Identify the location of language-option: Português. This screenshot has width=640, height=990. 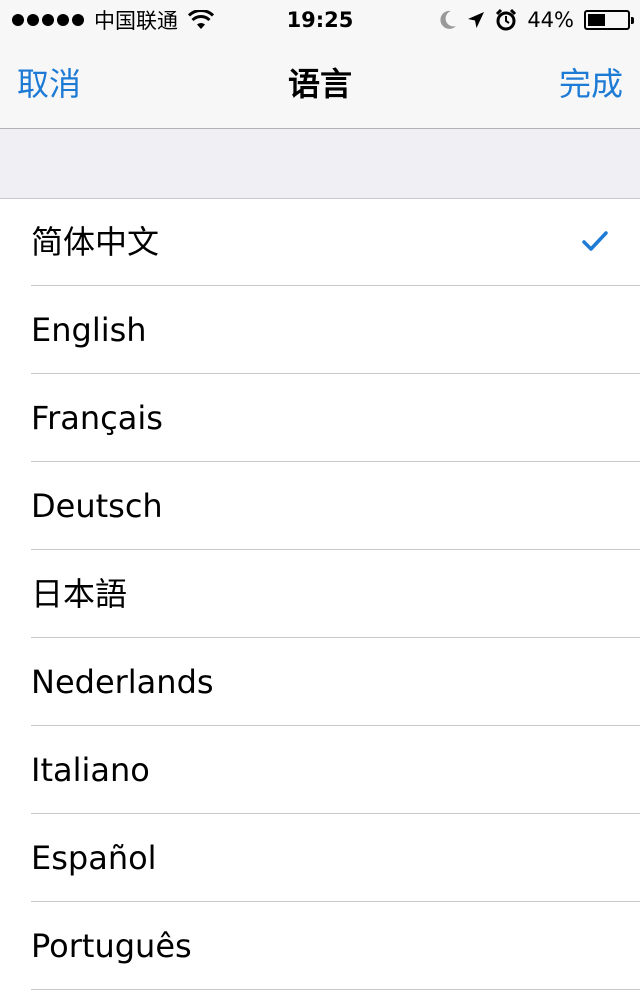
(320, 946).